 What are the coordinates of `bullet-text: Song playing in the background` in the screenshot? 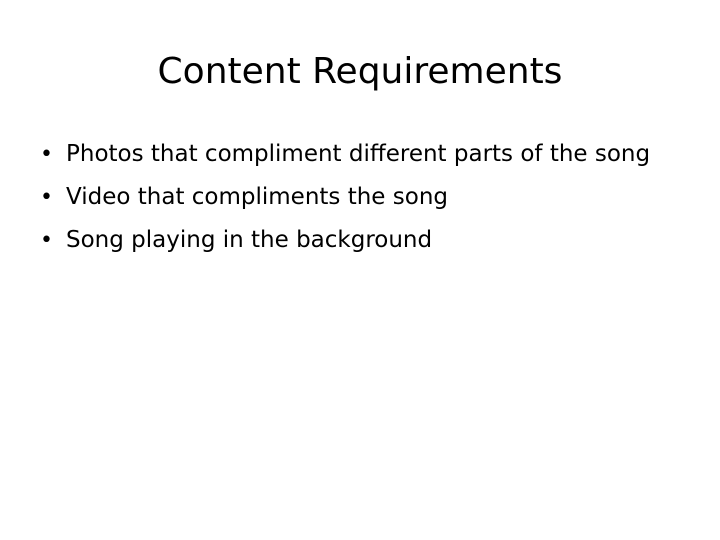 It's located at (249, 240).